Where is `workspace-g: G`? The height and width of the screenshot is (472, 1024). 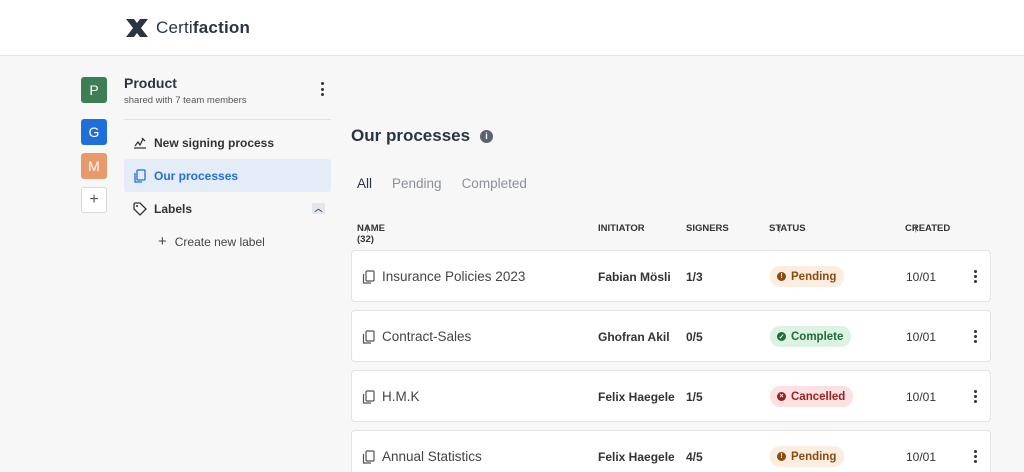
workspace-g: G is located at coordinates (94, 132).